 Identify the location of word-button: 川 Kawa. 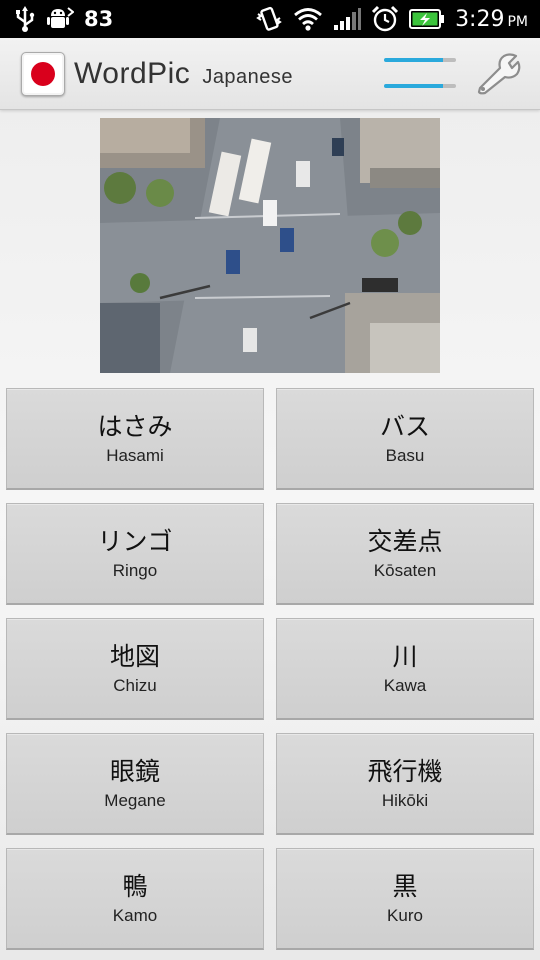
(405, 669).